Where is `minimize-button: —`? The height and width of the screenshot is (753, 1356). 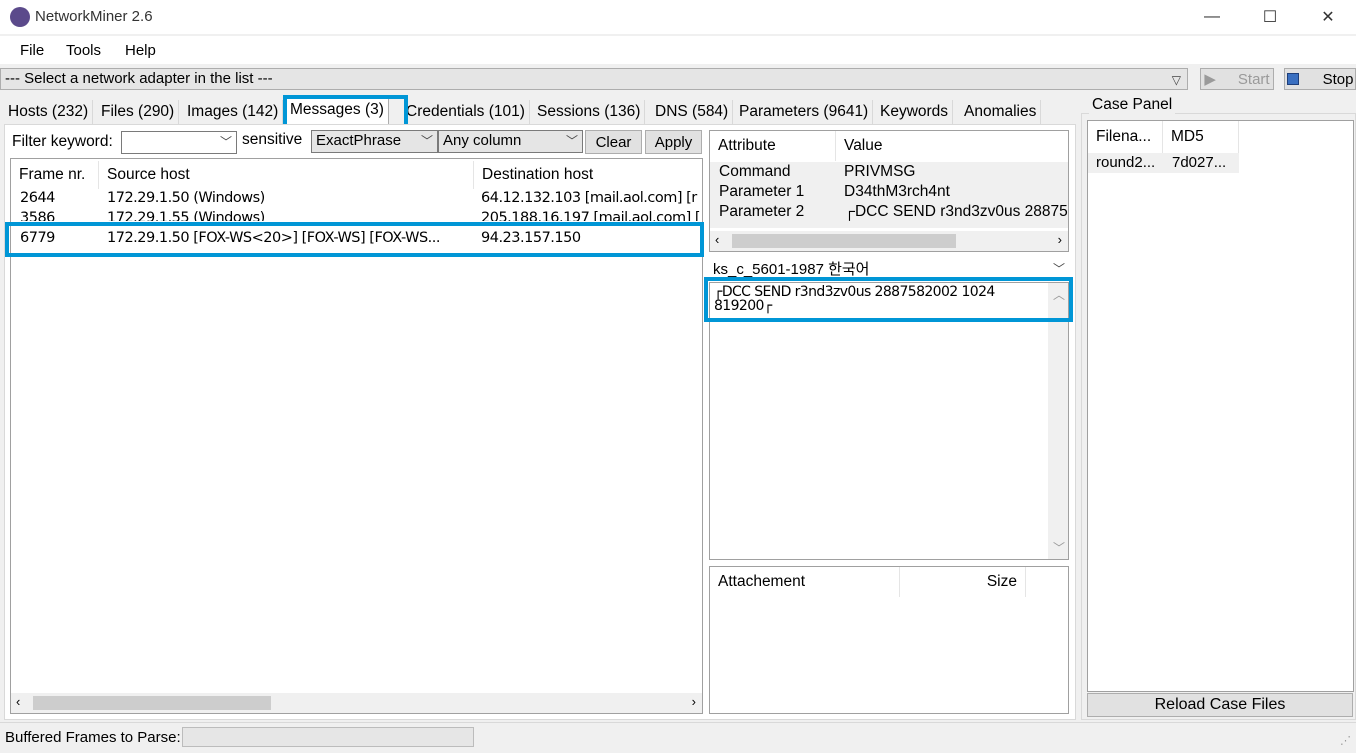 minimize-button: — is located at coordinates (1212, 17).